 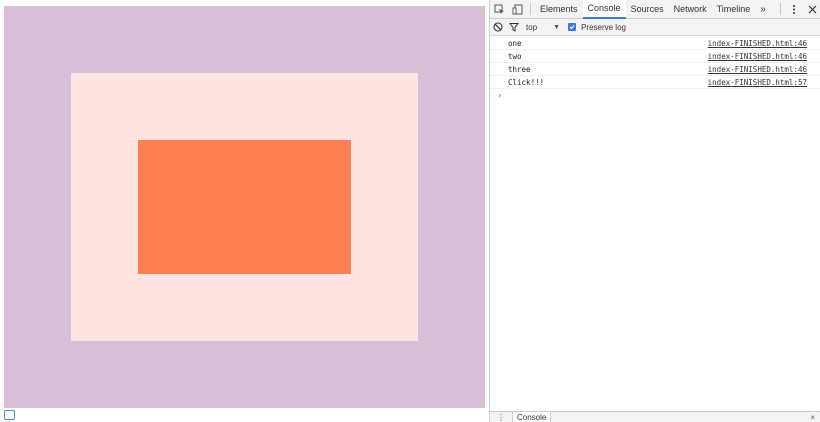 I want to click on preserve-log-checkbox, so click(x=572, y=27).